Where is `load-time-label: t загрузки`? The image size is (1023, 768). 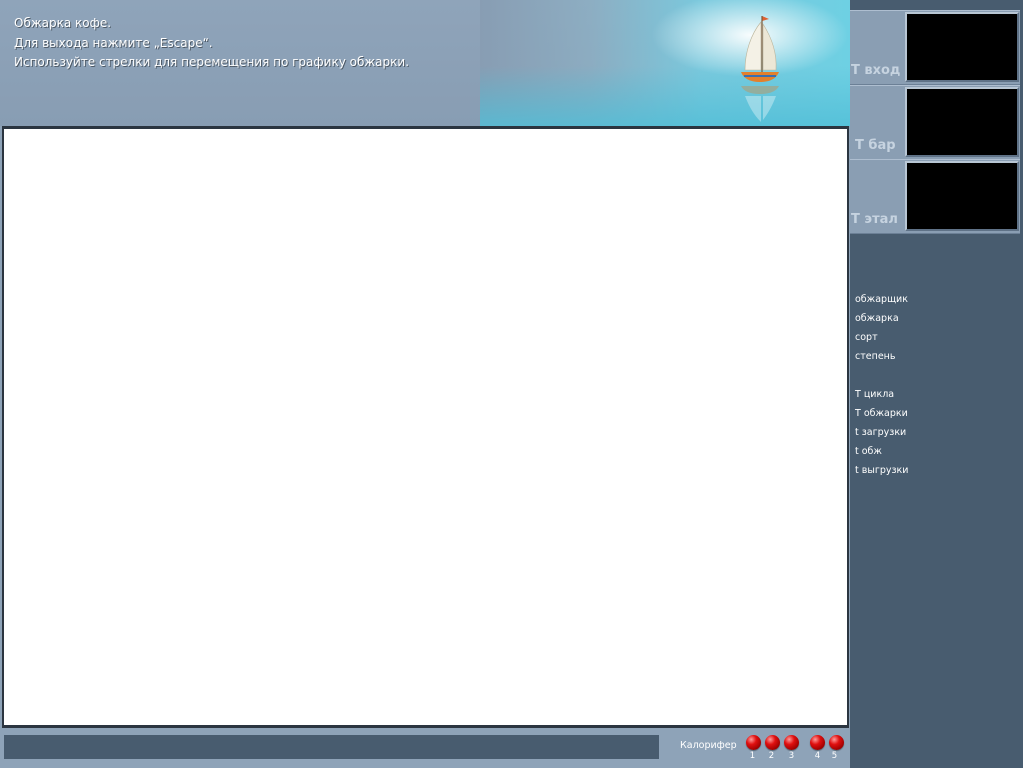 load-time-label: t загрузки is located at coordinates (881, 432).